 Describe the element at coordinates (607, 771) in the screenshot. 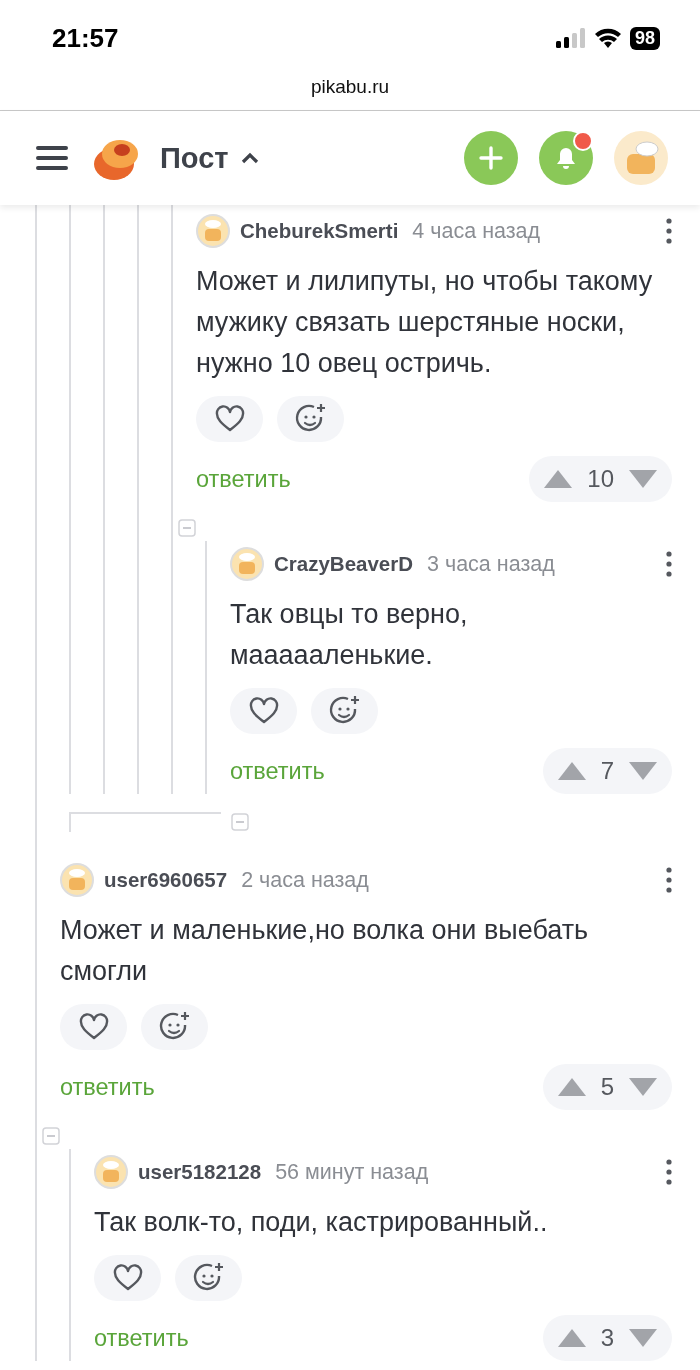

I see `rating-count: 7` at that location.